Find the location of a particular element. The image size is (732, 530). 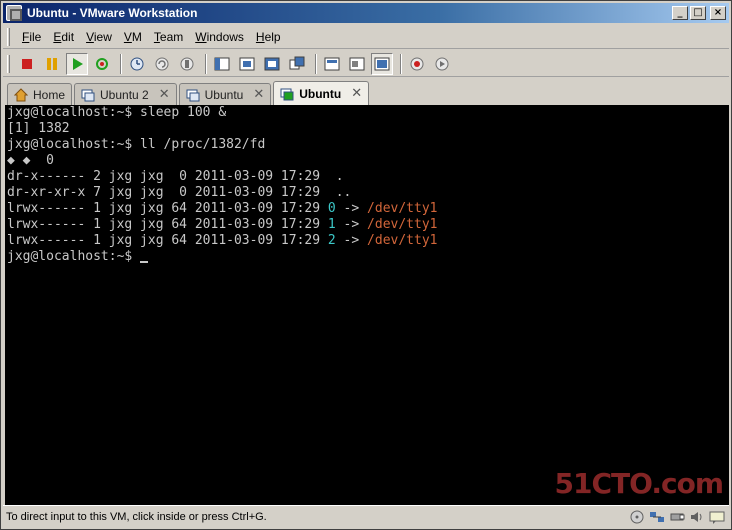

quick-switch-button is located at coordinates (247, 64).